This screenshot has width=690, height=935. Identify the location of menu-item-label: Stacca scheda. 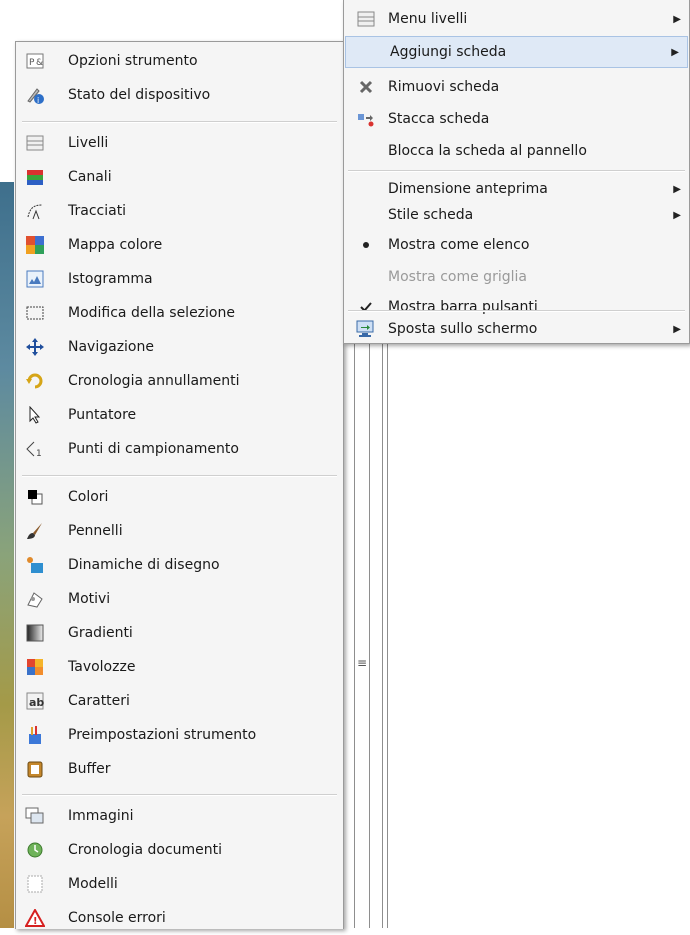
(439, 119).